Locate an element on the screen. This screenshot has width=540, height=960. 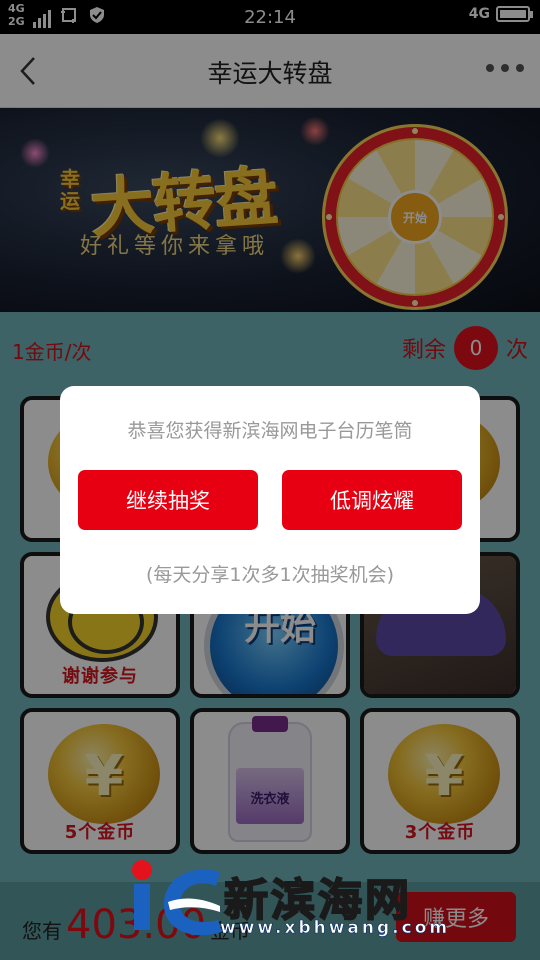
dialog-message: 恭喜您获得新滨海网电子台历笔筒 is located at coordinates (270, 431).